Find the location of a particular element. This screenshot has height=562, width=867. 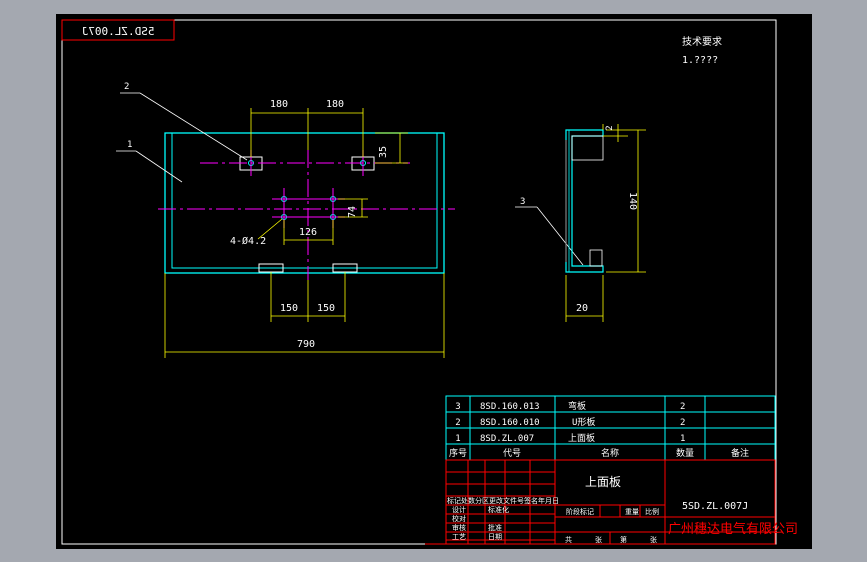

bom-row-3-qty: 1 is located at coordinates (682, 439).